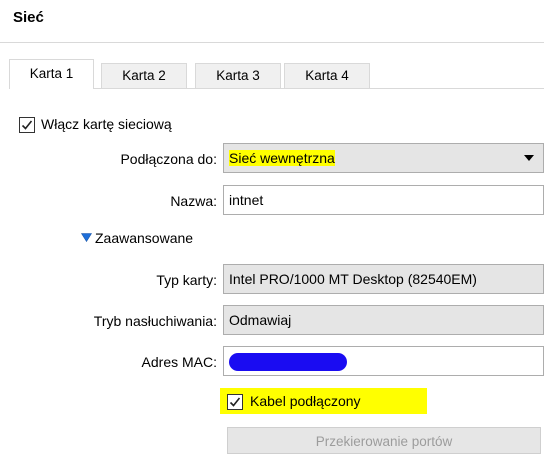 The height and width of the screenshot is (455, 544). Describe the element at coordinates (272, 42) in the screenshot. I see `title-divider` at that location.